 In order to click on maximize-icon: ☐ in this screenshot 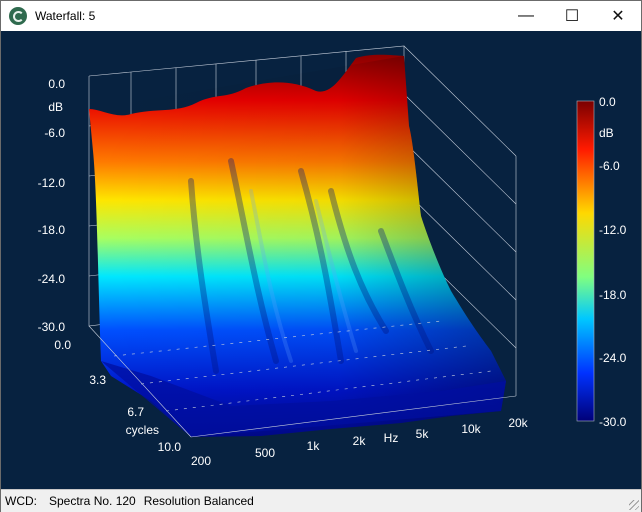, I will do `click(572, 16)`.